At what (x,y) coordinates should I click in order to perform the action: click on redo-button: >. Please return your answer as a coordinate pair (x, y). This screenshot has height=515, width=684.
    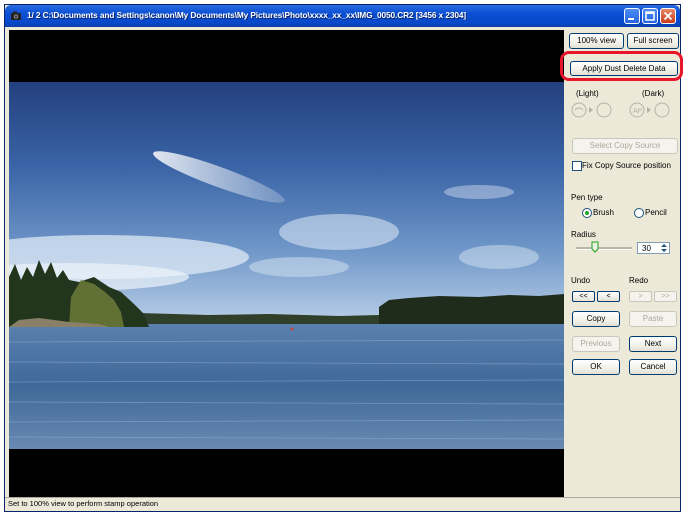
    Looking at the image, I should click on (640, 296).